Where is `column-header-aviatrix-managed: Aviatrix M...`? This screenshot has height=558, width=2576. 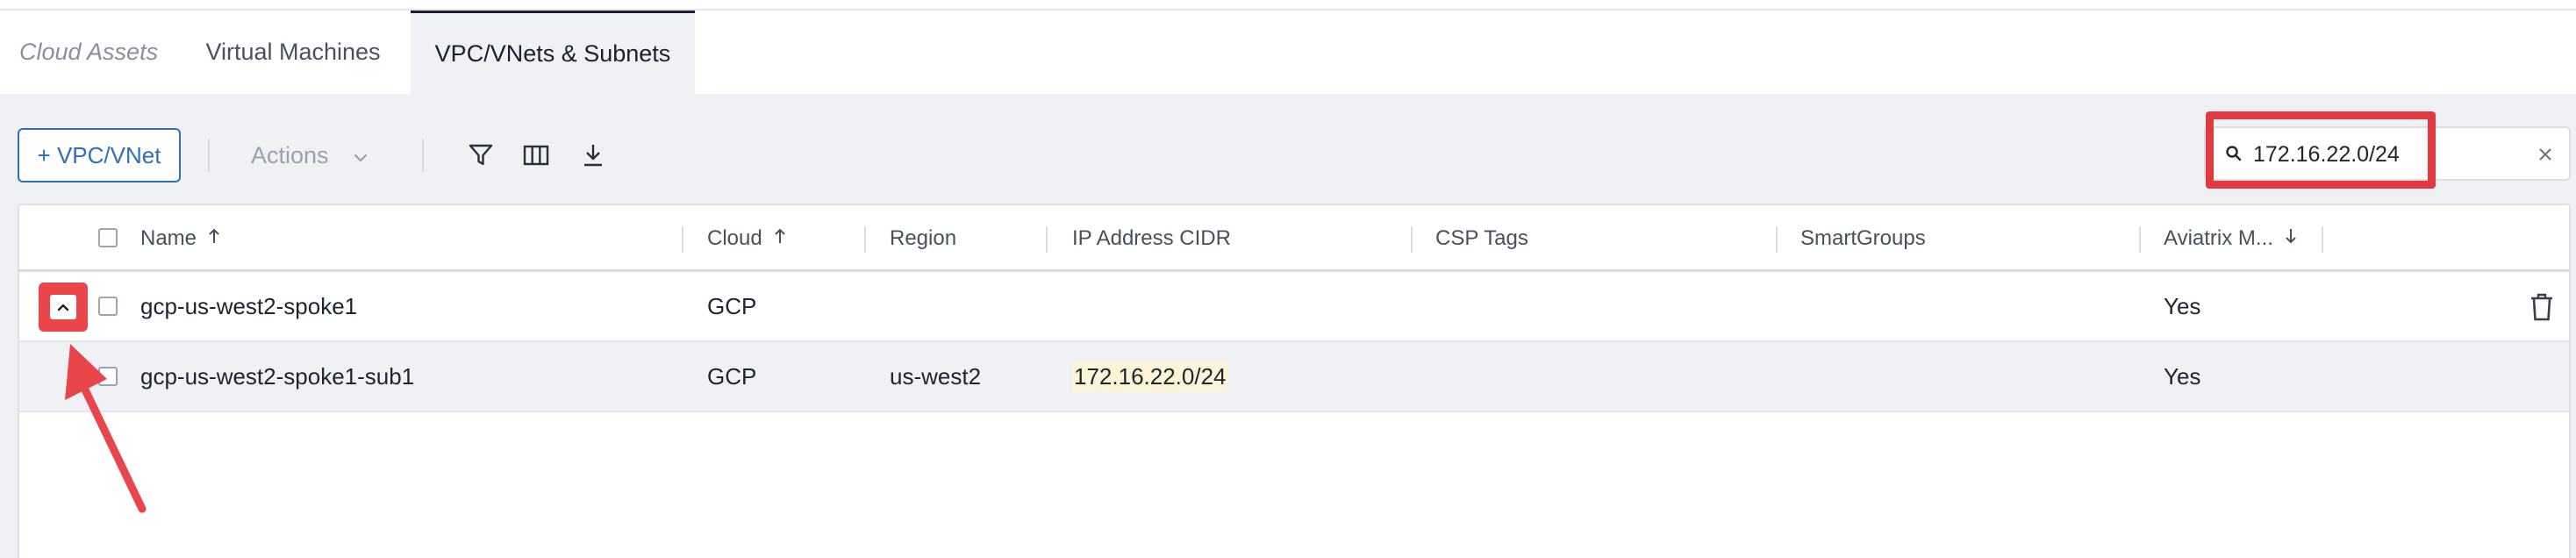 column-header-aviatrix-managed: Aviatrix M... is located at coordinates (2231, 239).